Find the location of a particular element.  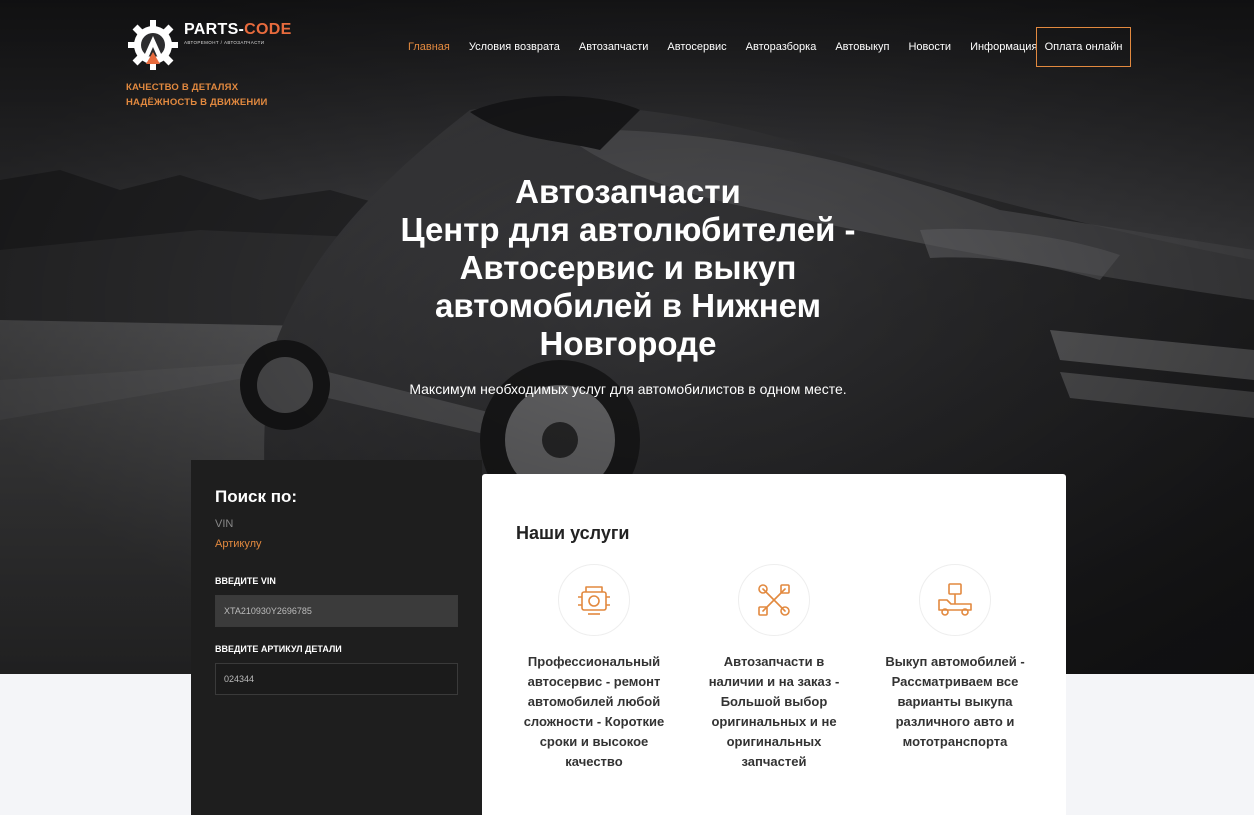

nav-item-service: Автосервис is located at coordinates (696, 47).